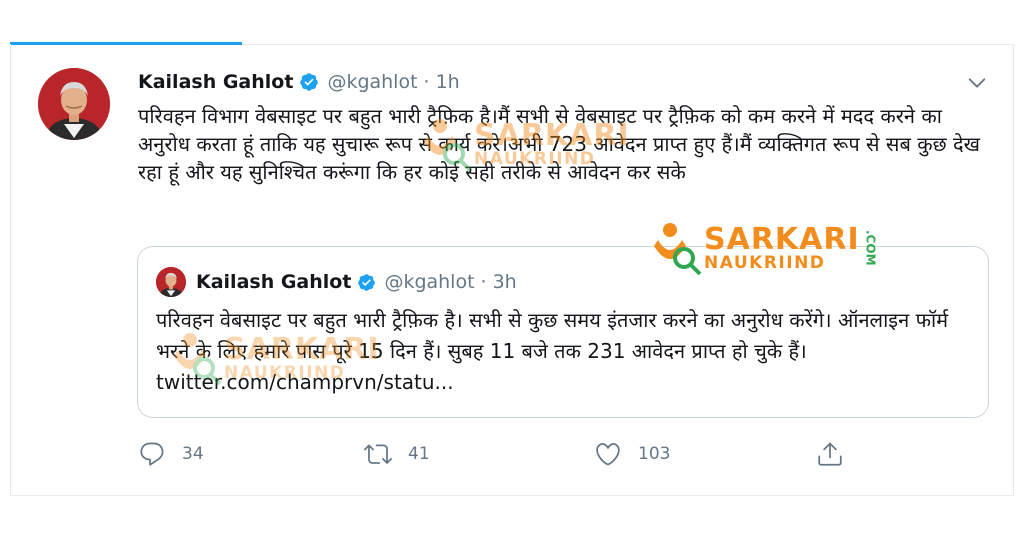 Image resolution: width=1024 pixels, height=536 pixels. Describe the element at coordinates (397, 454) in the screenshot. I see `retweet-button: 41` at that location.